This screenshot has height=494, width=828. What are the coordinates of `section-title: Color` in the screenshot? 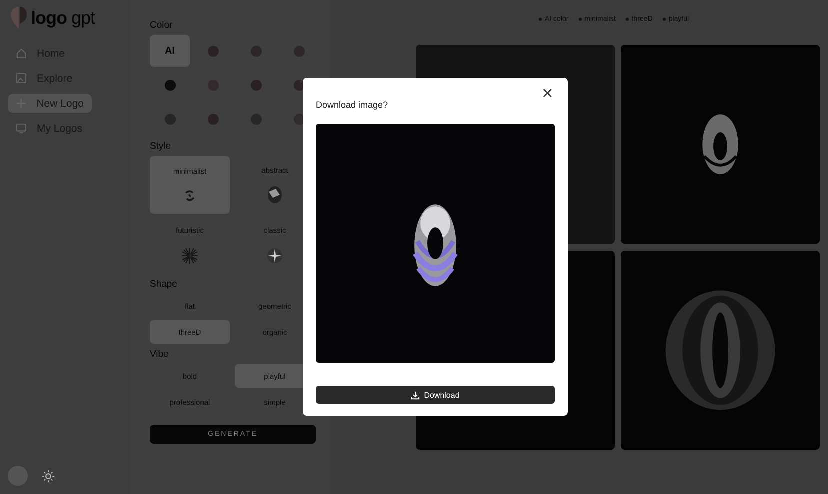 It's located at (162, 25).